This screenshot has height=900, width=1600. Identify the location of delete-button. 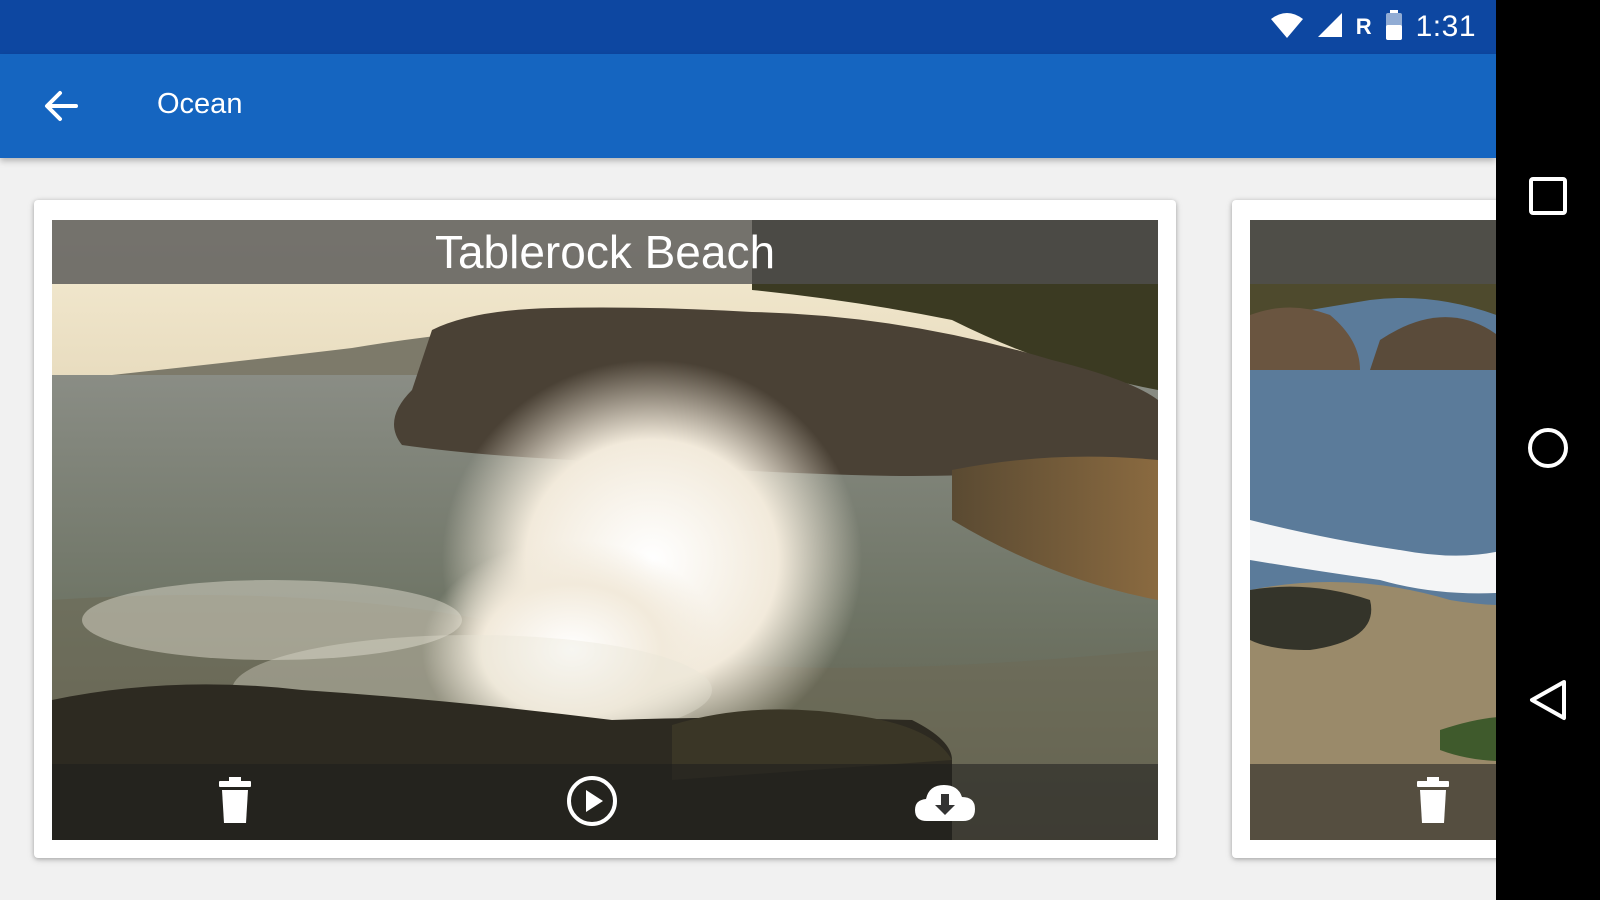
(235, 803).